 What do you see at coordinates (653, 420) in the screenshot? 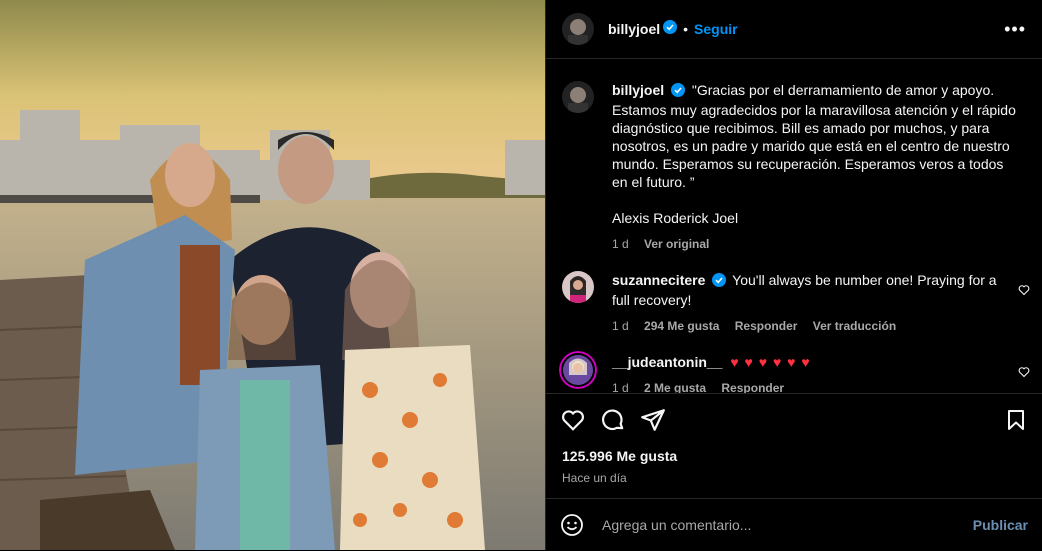
I see `share-icon` at bounding box center [653, 420].